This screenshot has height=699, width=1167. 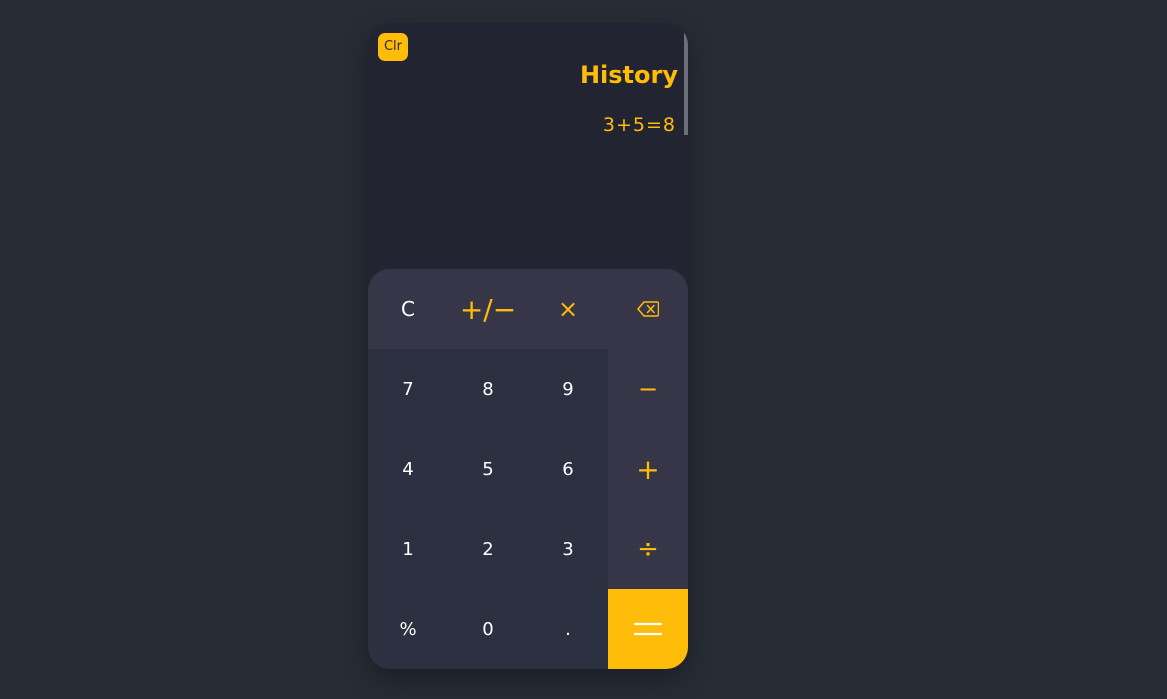 What do you see at coordinates (686, 79) in the screenshot?
I see `history-scrollbar` at bounding box center [686, 79].